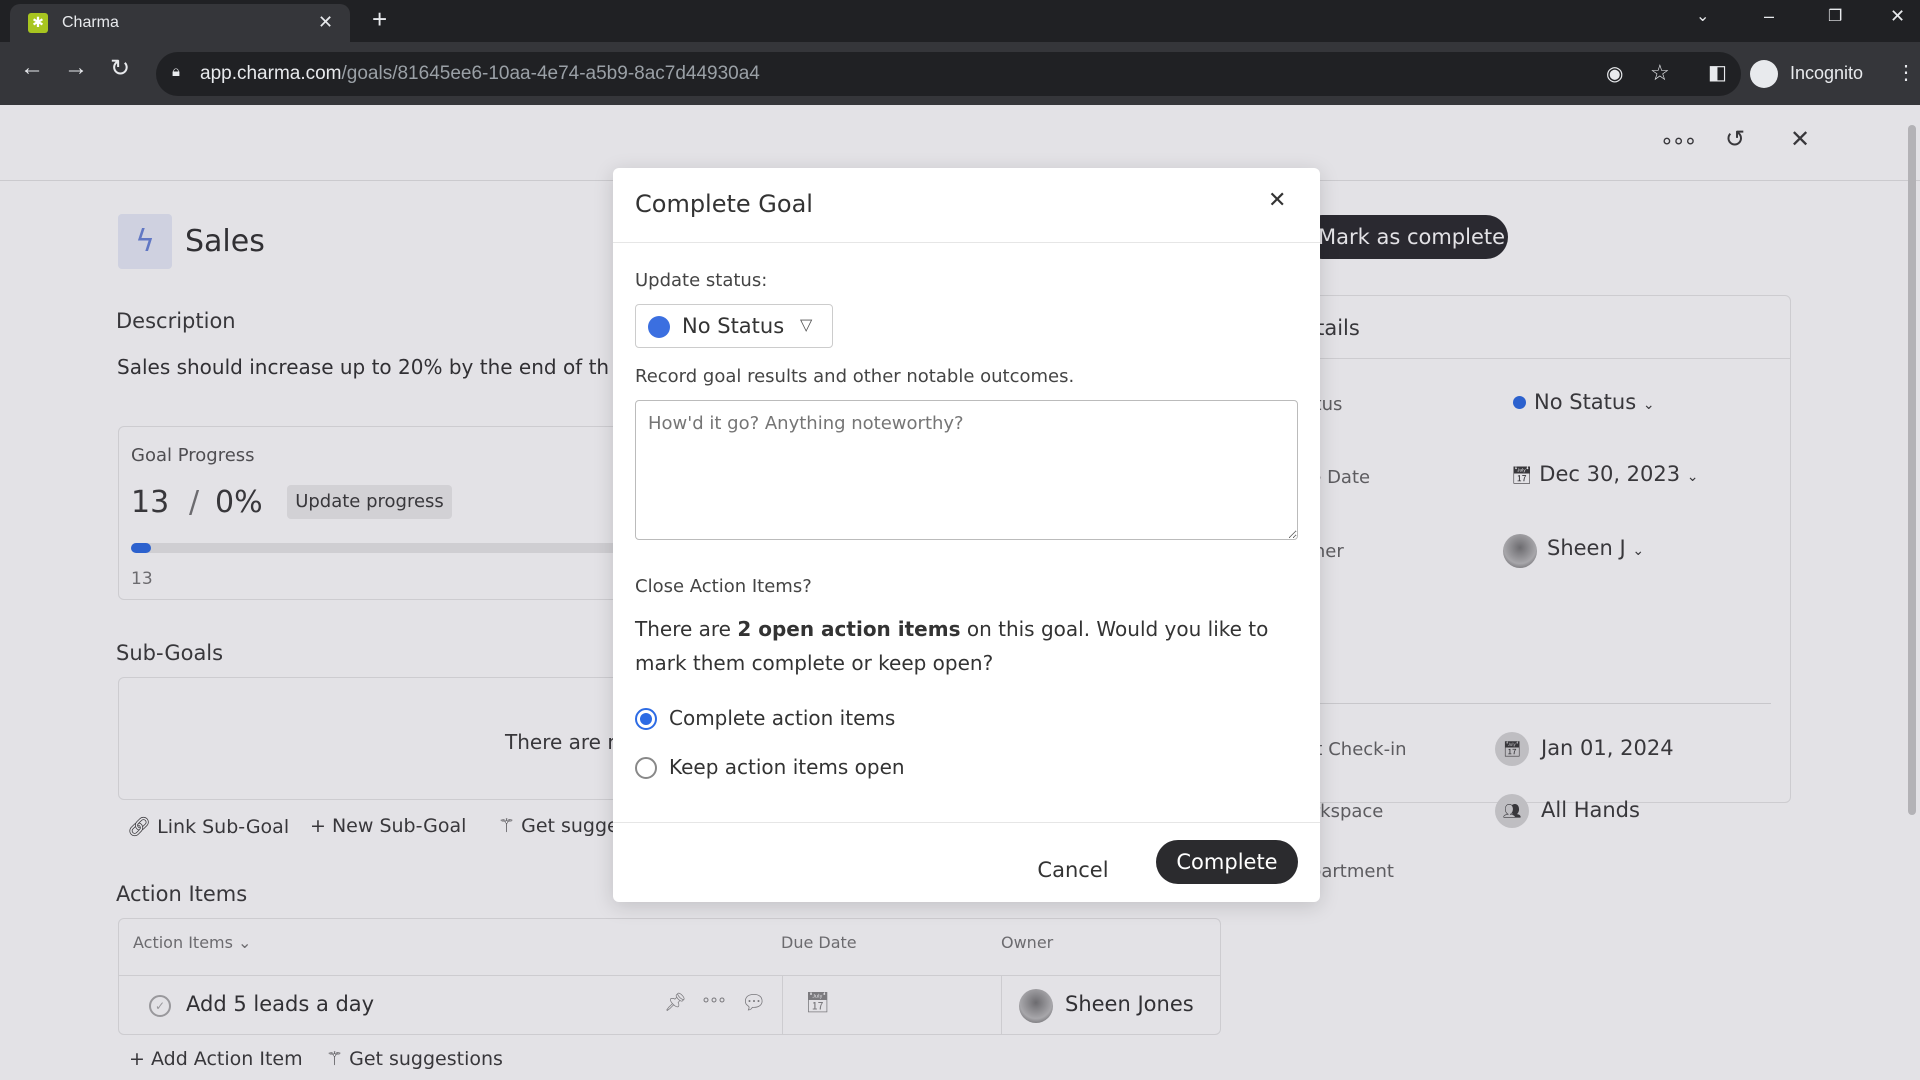  What do you see at coordinates (723, 586) in the screenshot?
I see `close-action-items-label: Close Action Items?` at bounding box center [723, 586].